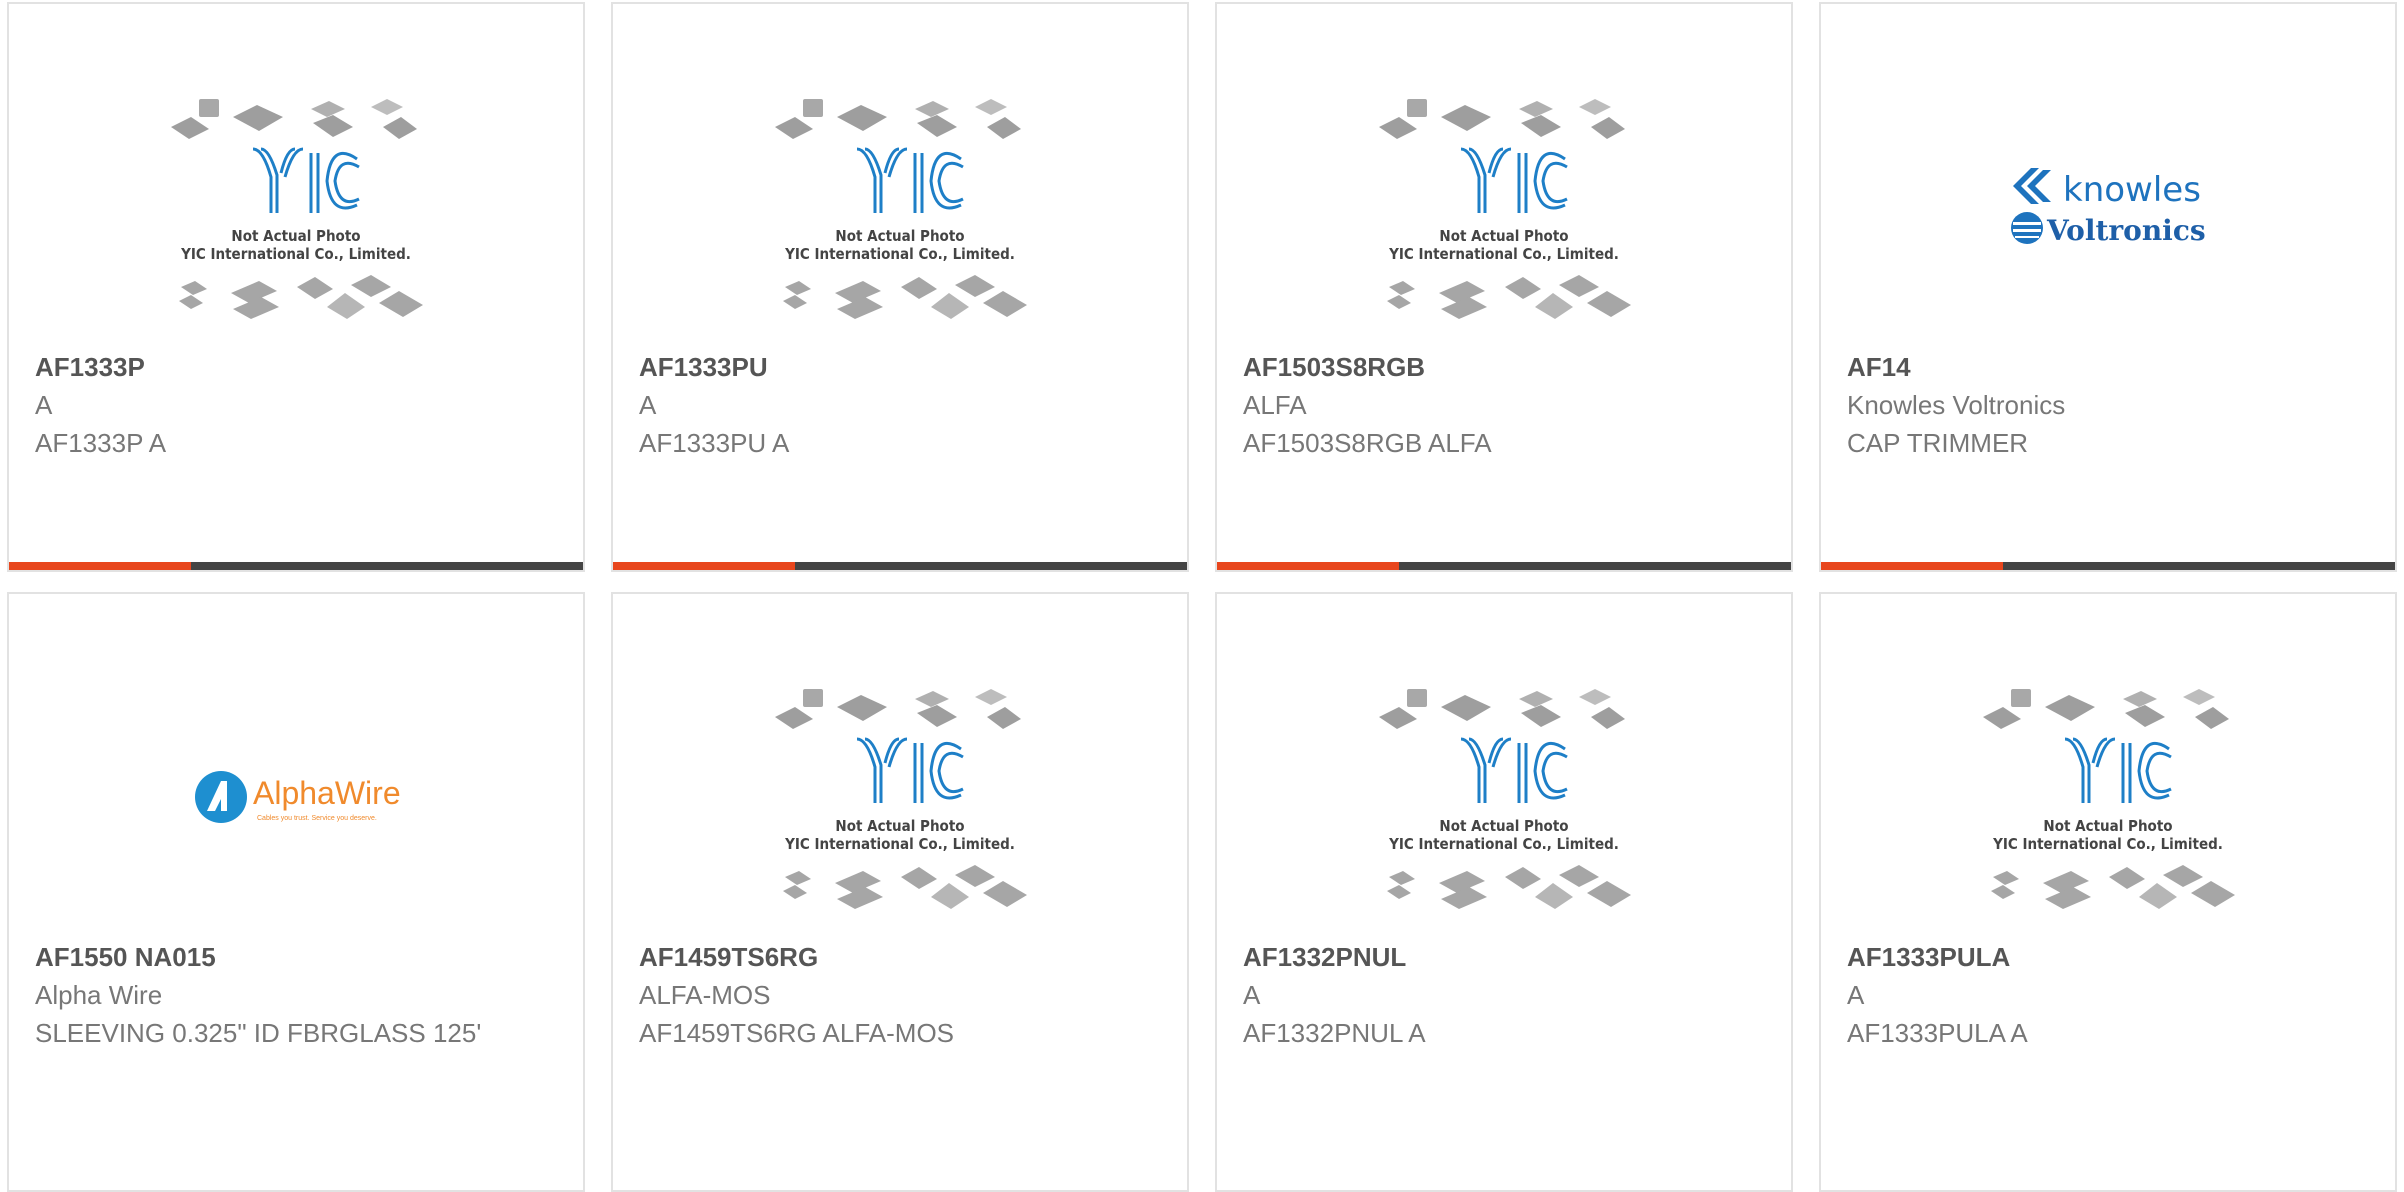 Image resolution: width=2404 pixels, height=1192 pixels. Describe the element at coordinates (903, 367) in the screenshot. I see `part-number-link: AF1333PU` at that location.